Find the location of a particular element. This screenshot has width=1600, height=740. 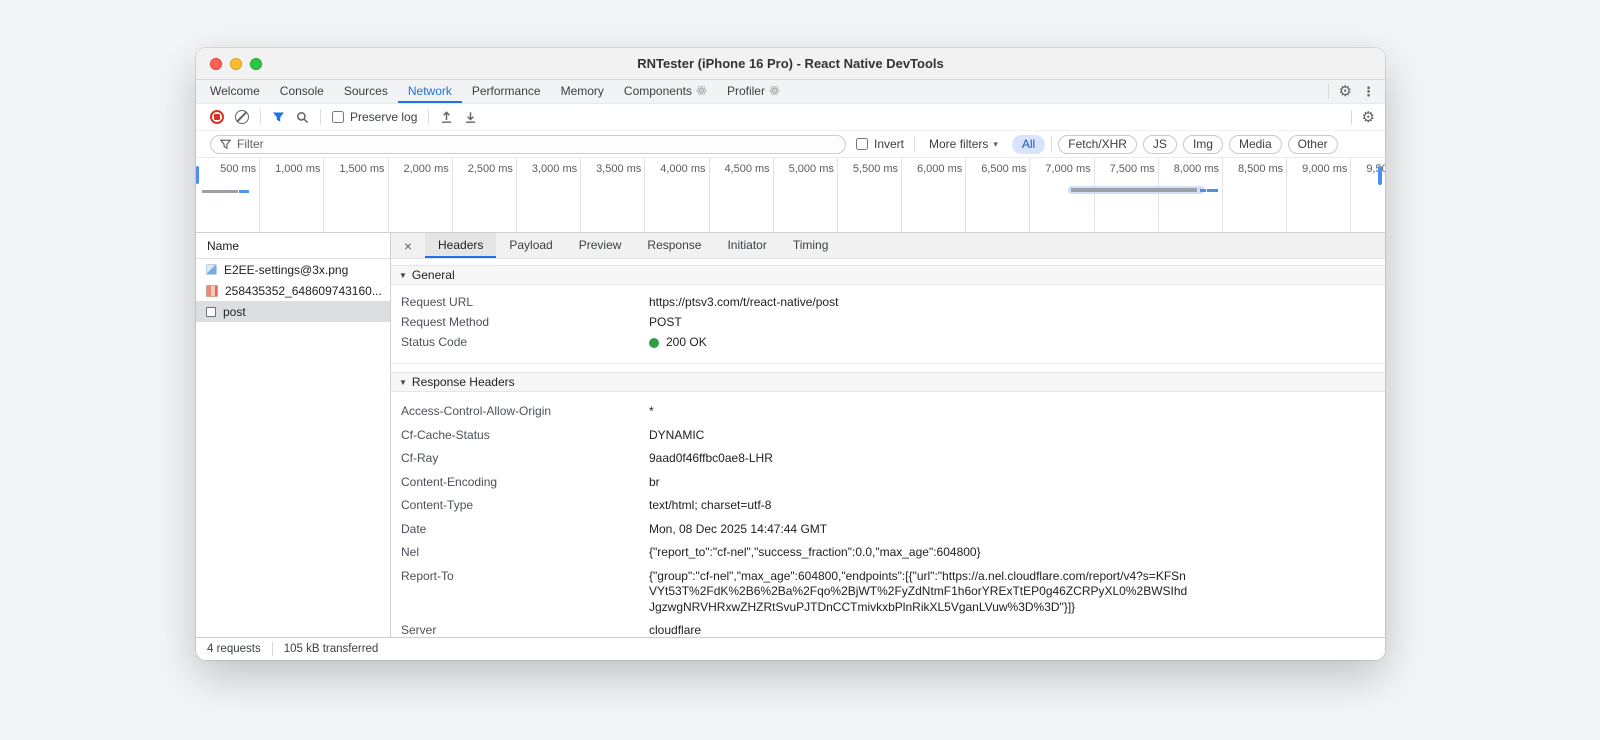

tab-label: Welcome is located at coordinates (235, 90).